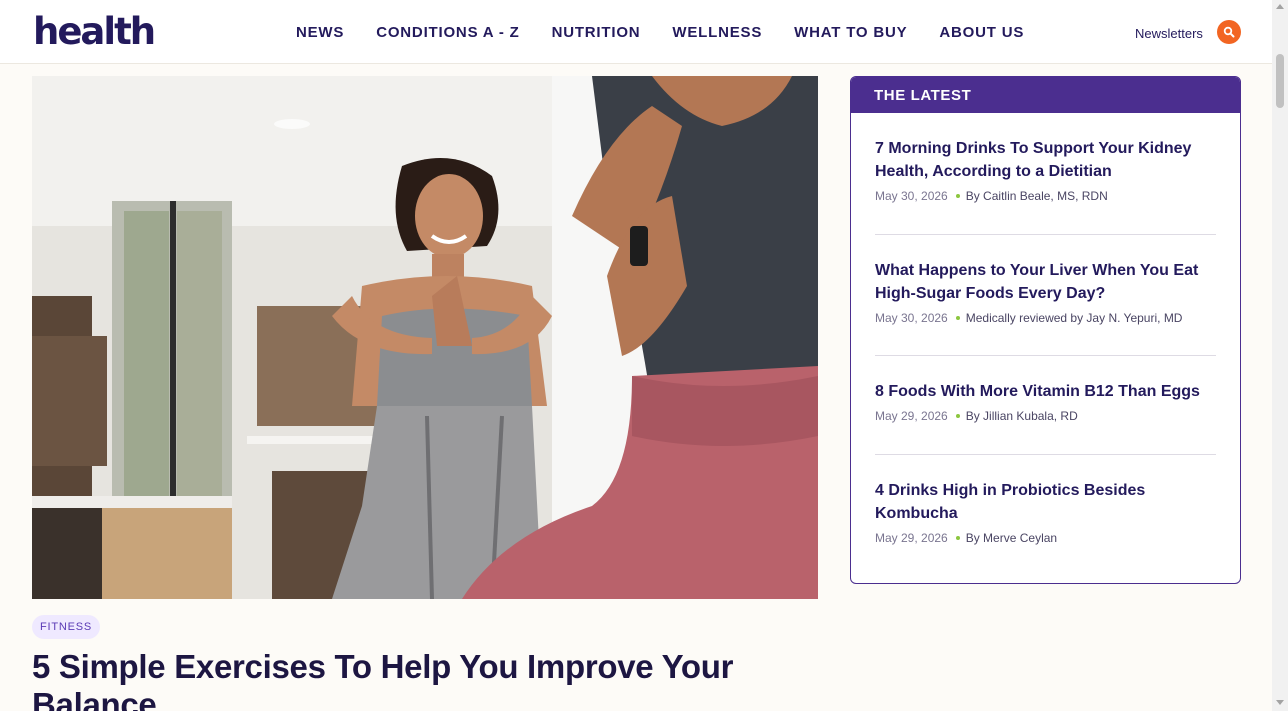 The image size is (1288, 711). Describe the element at coordinates (1280, 6) in the screenshot. I see `scroll-up-icon` at that location.